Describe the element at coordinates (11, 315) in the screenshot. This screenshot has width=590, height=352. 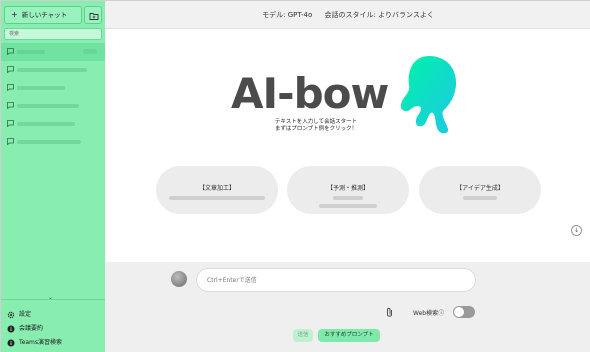
I see `gear-icon` at that location.